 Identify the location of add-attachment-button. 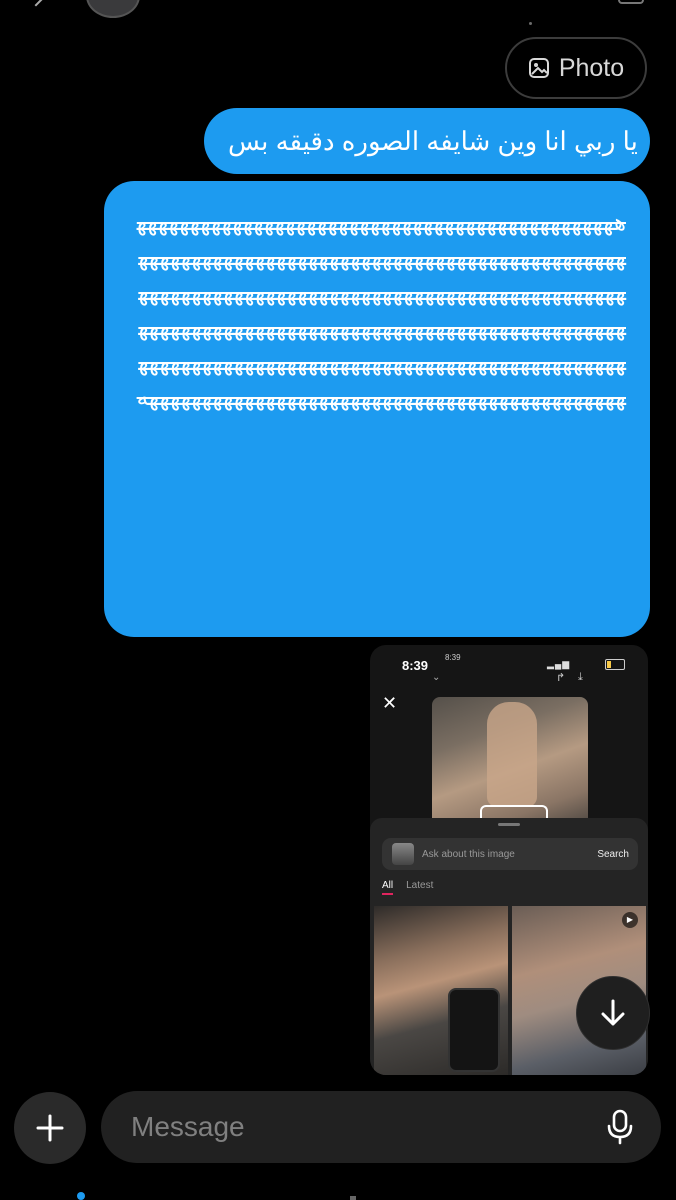
(50, 1128).